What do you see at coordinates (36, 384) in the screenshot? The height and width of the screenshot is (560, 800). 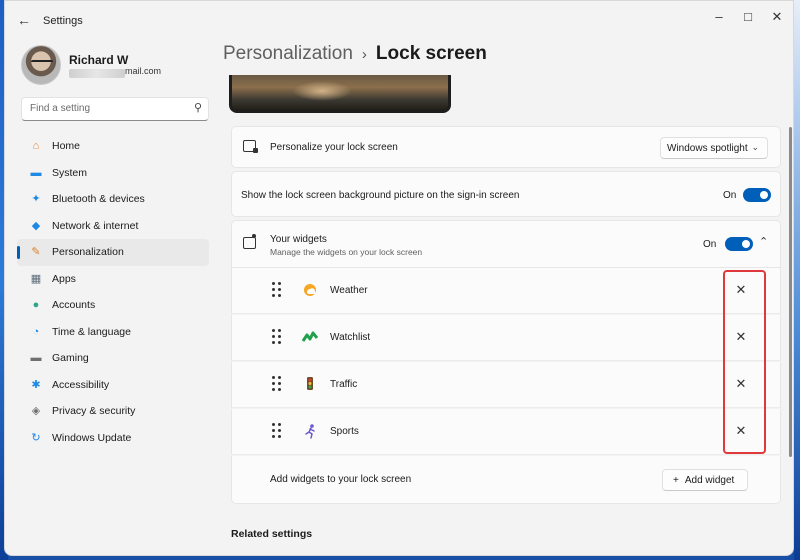 I see `accessibility-icon: ✱` at bounding box center [36, 384].